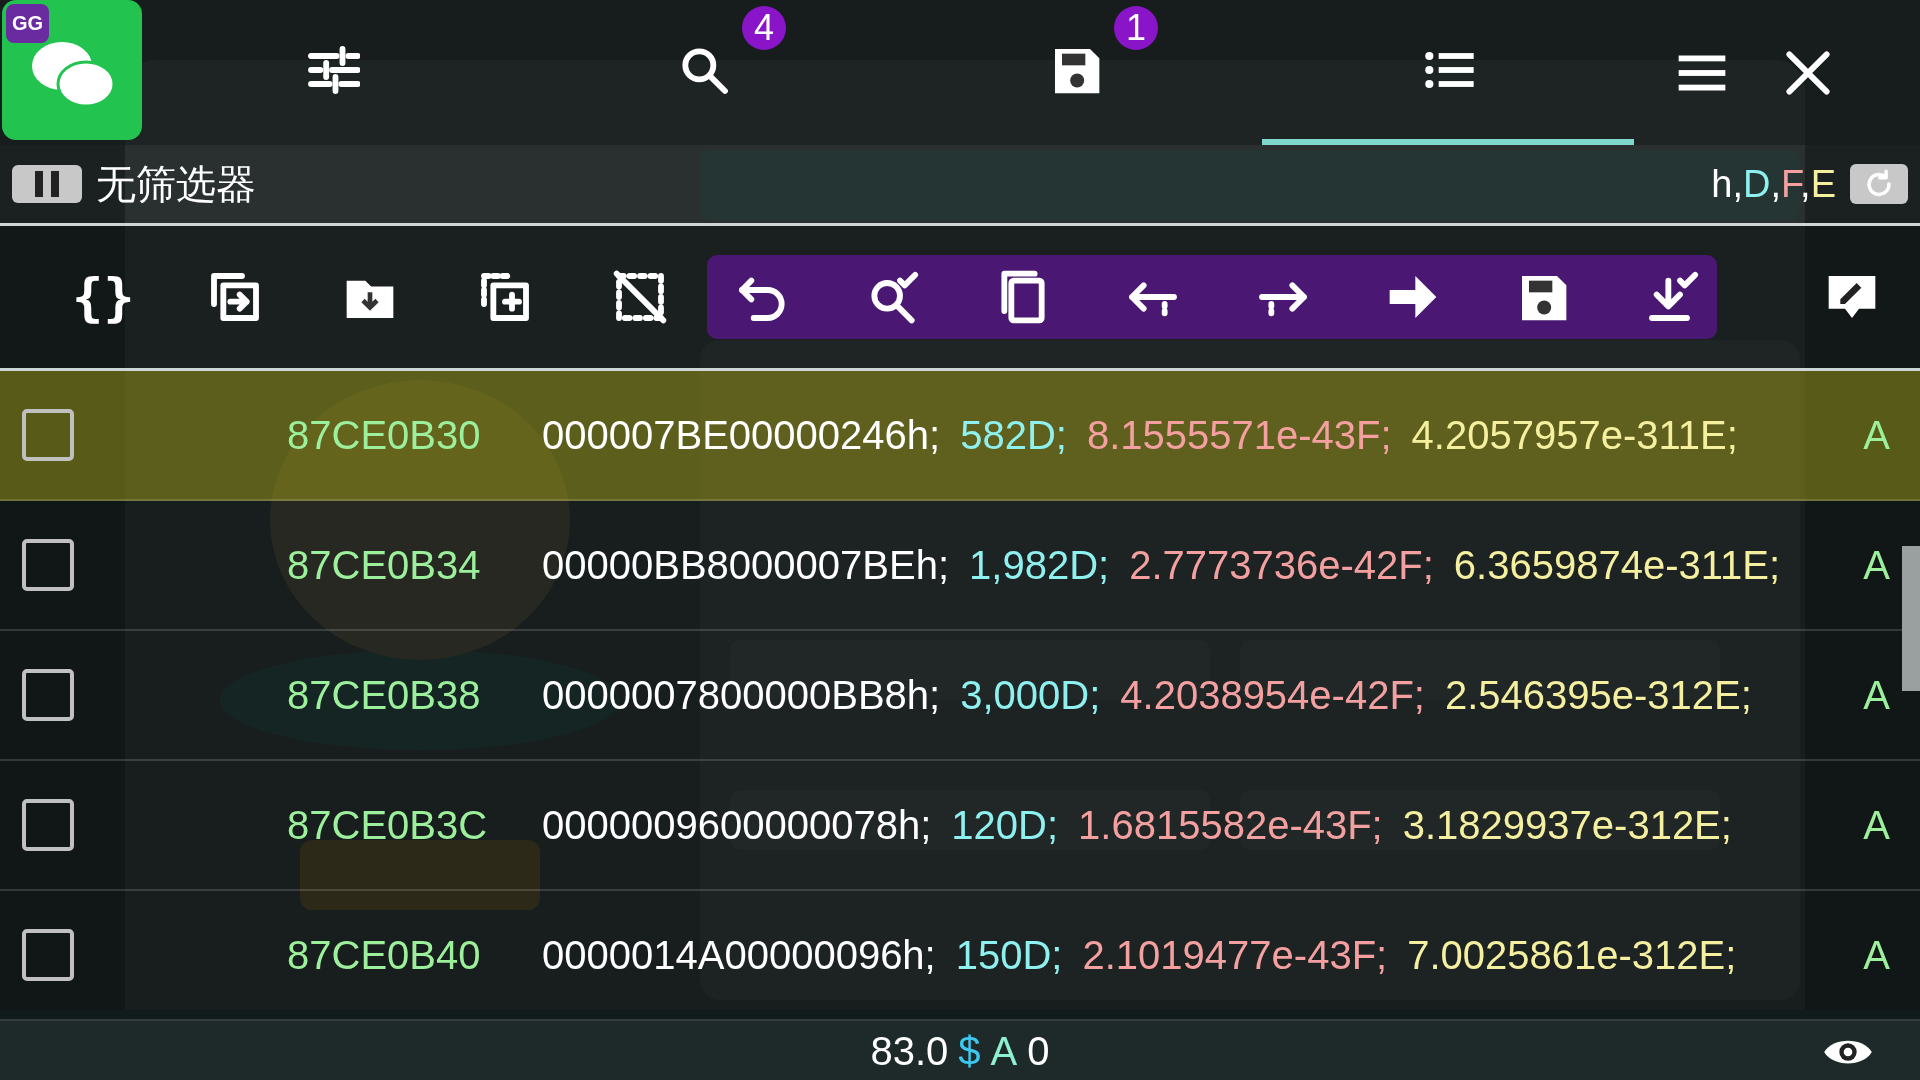  Describe the element at coordinates (28, 23) in the screenshot. I see `app-badge: GG` at that location.